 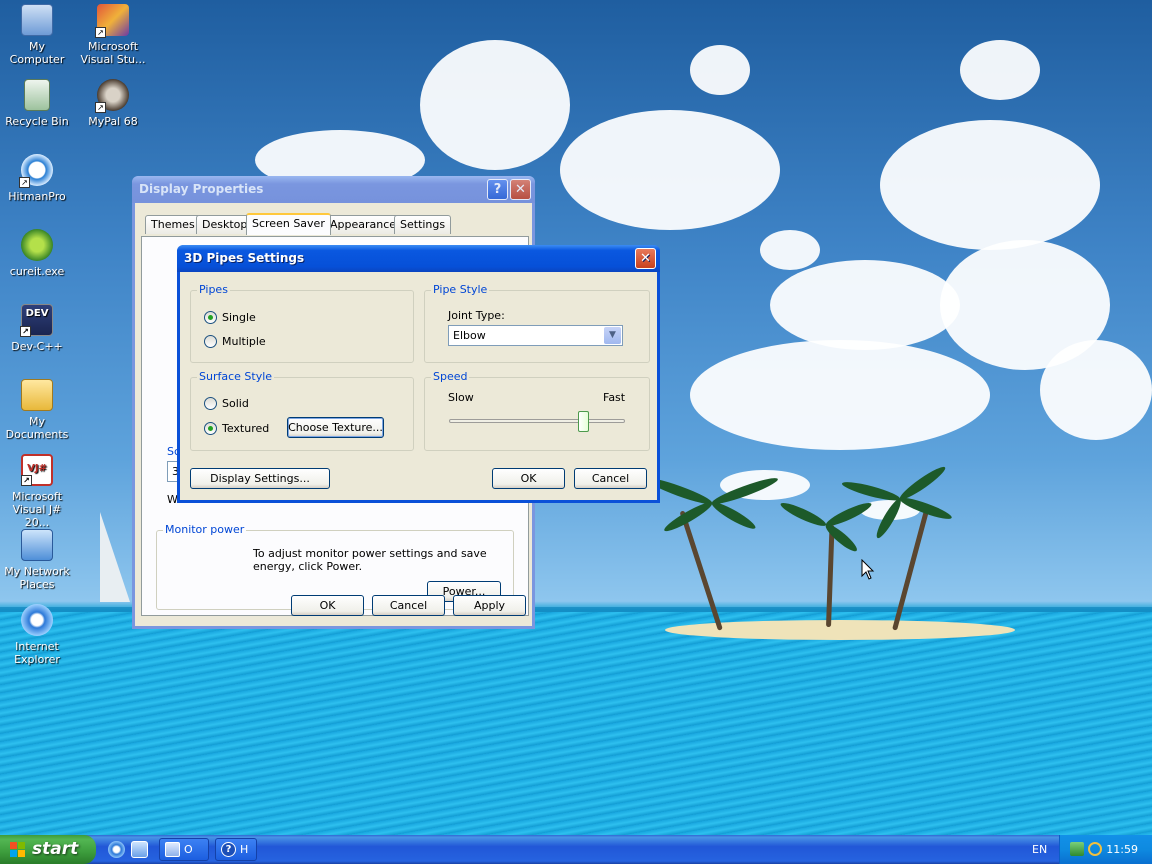 What do you see at coordinates (205, 529) in the screenshot?
I see `monitor-power-label: Monitor power` at bounding box center [205, 529].